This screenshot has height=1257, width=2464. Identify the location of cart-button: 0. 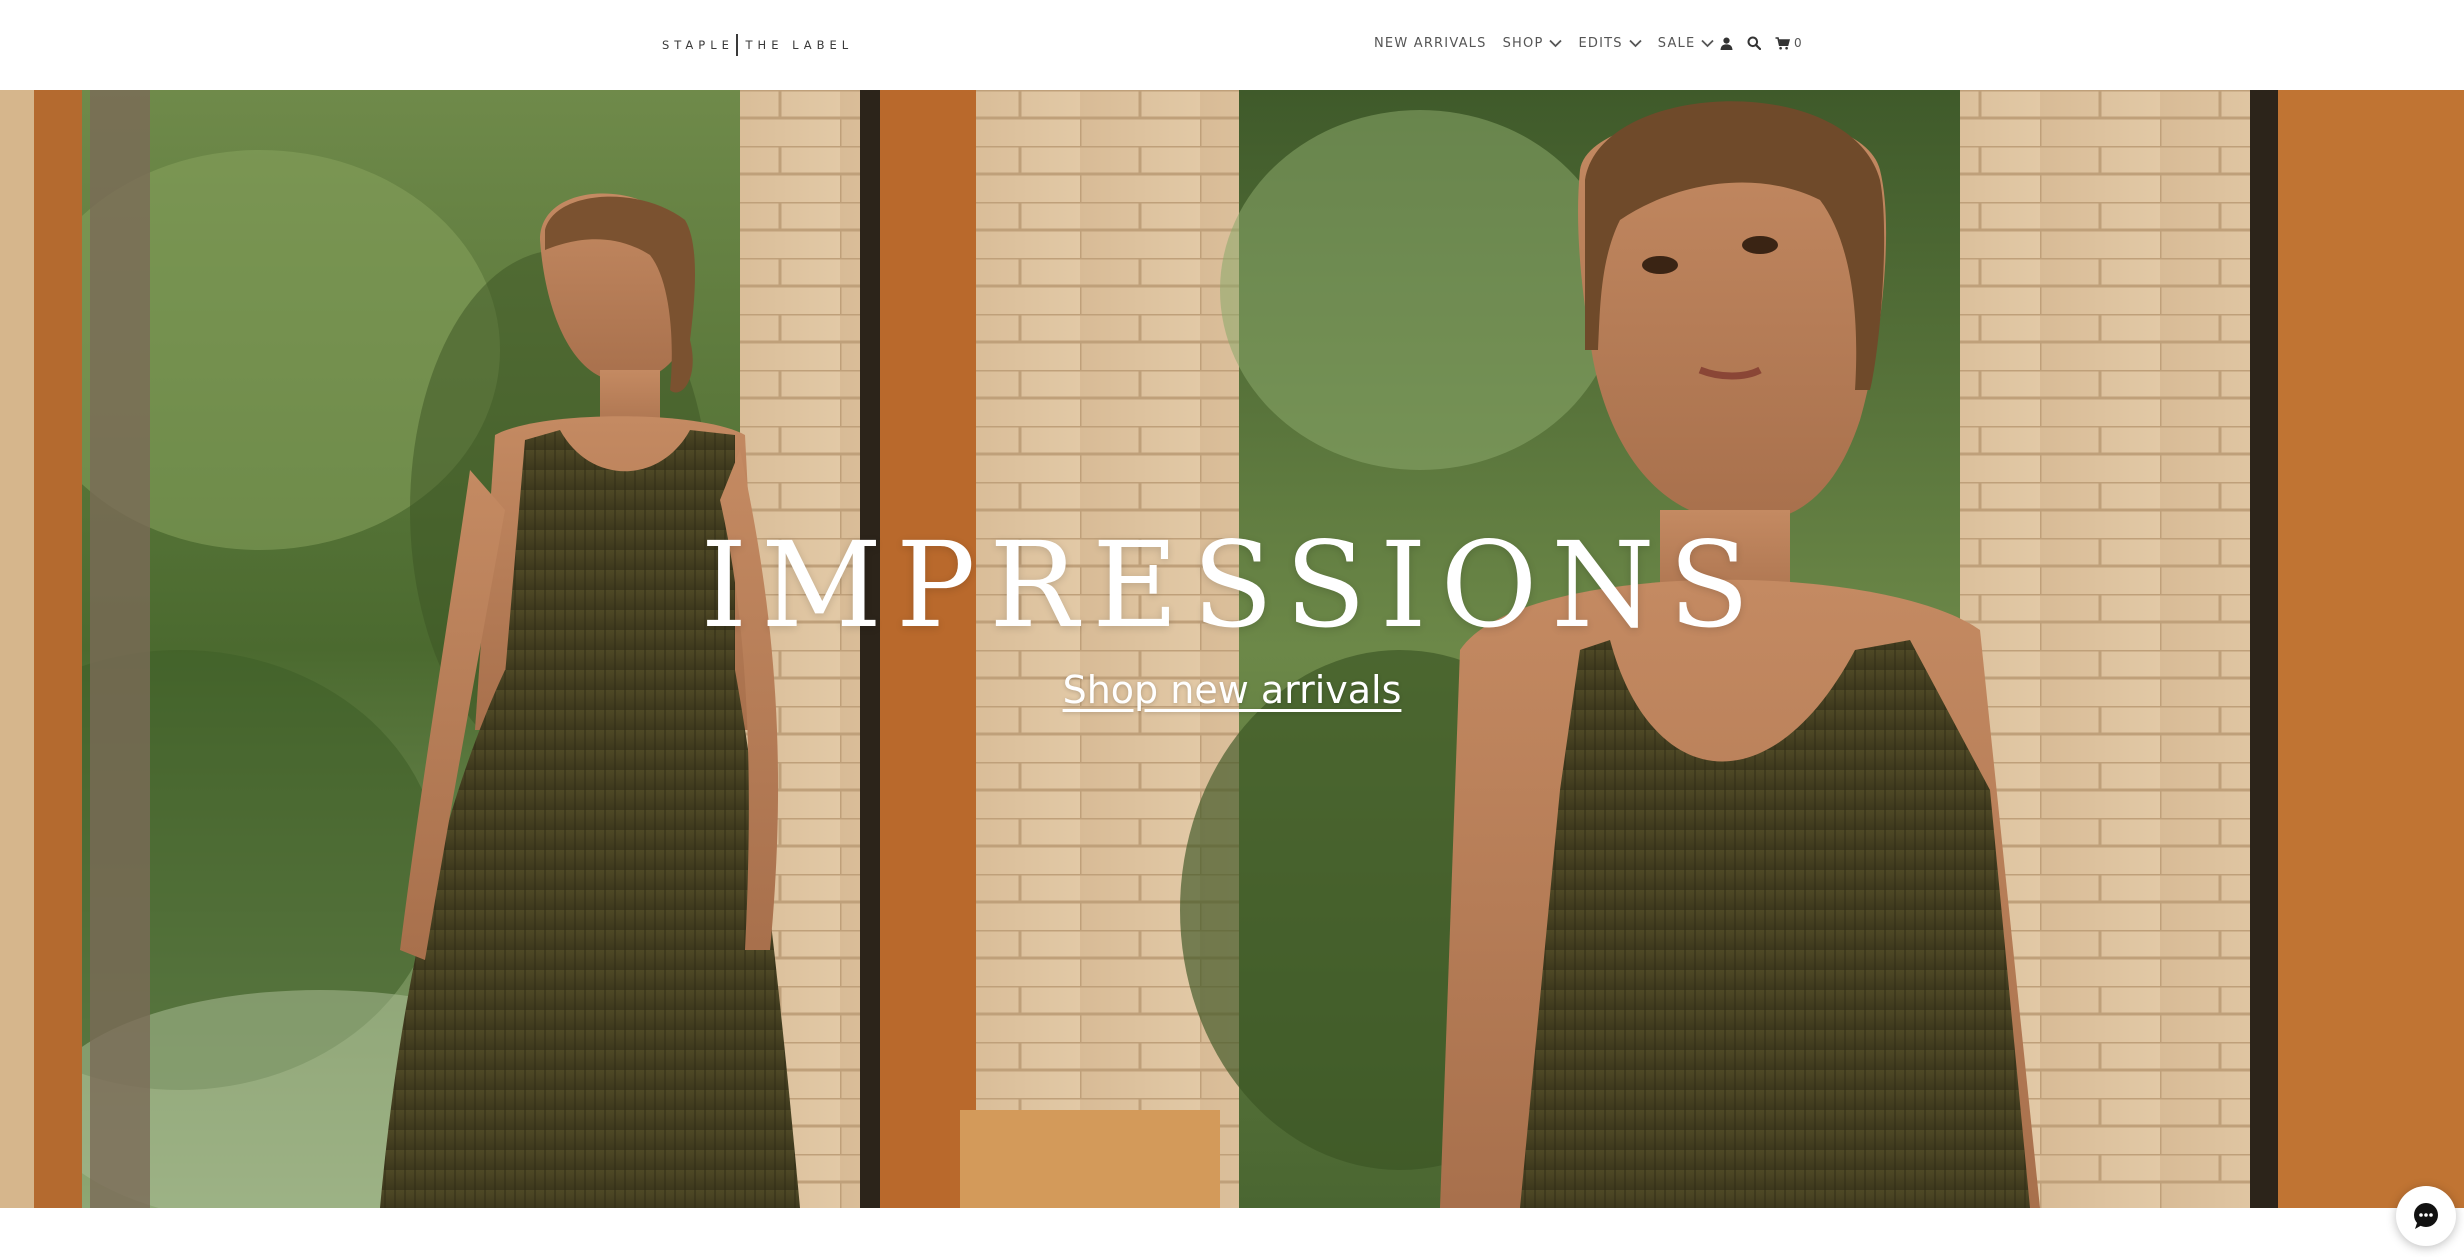
(1788, 43).